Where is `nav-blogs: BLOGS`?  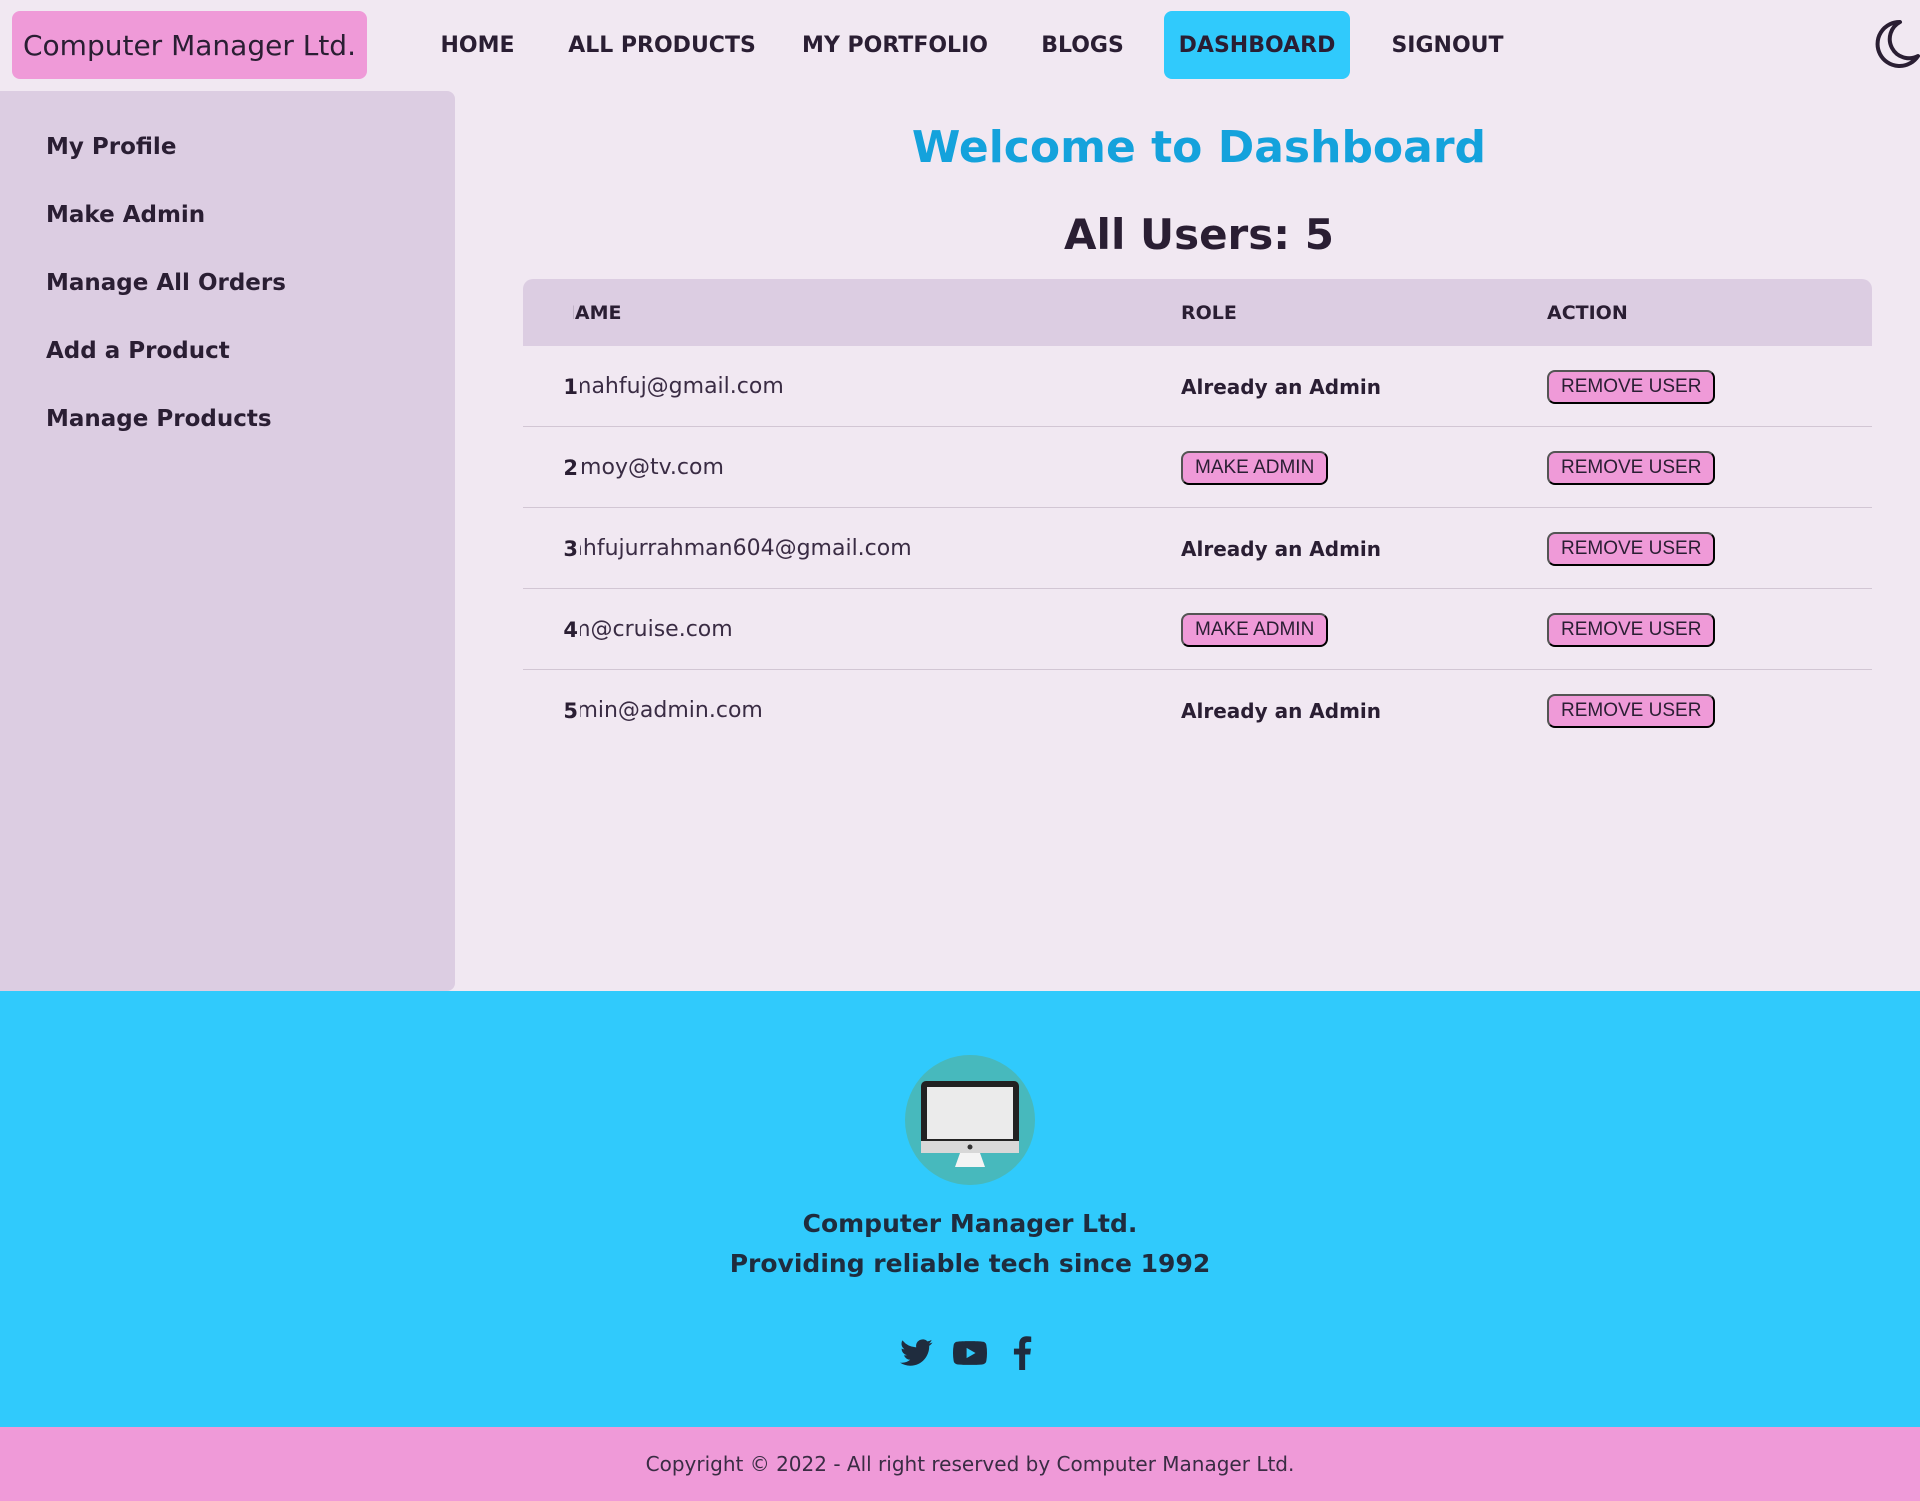 nav-blogs: BLOGS is located at coordinates (1082, 45).